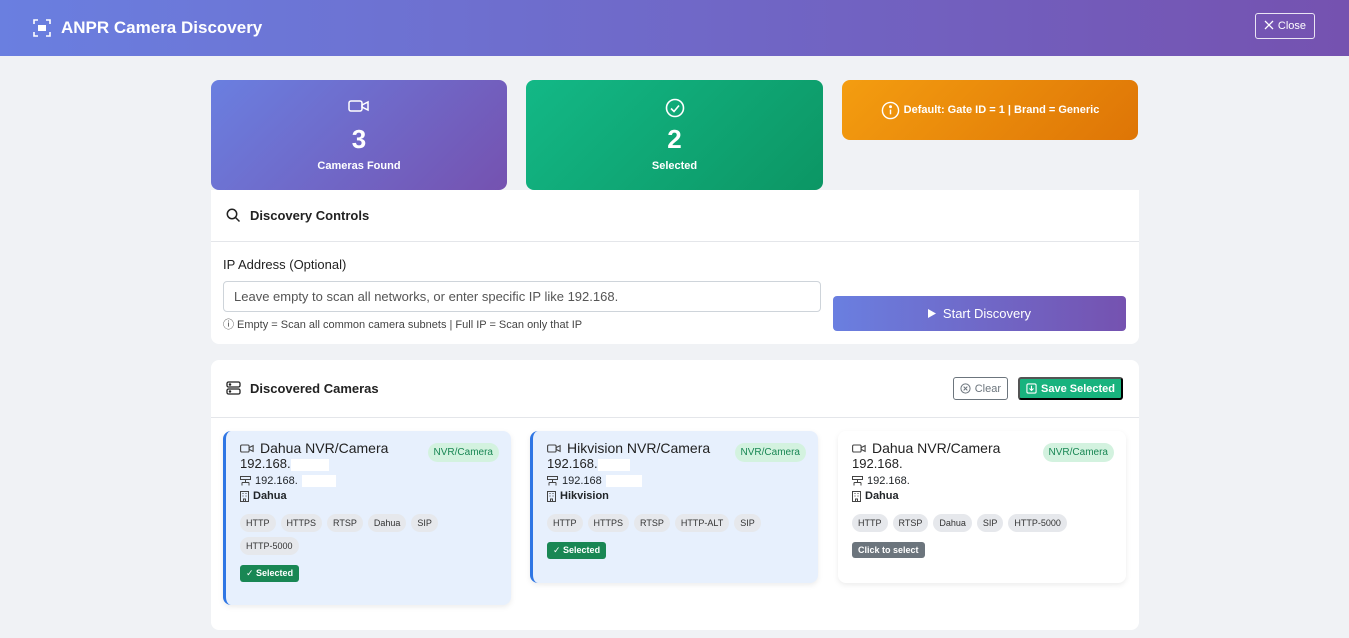  I want to click on selected-label: Selected, so click(674, 166).